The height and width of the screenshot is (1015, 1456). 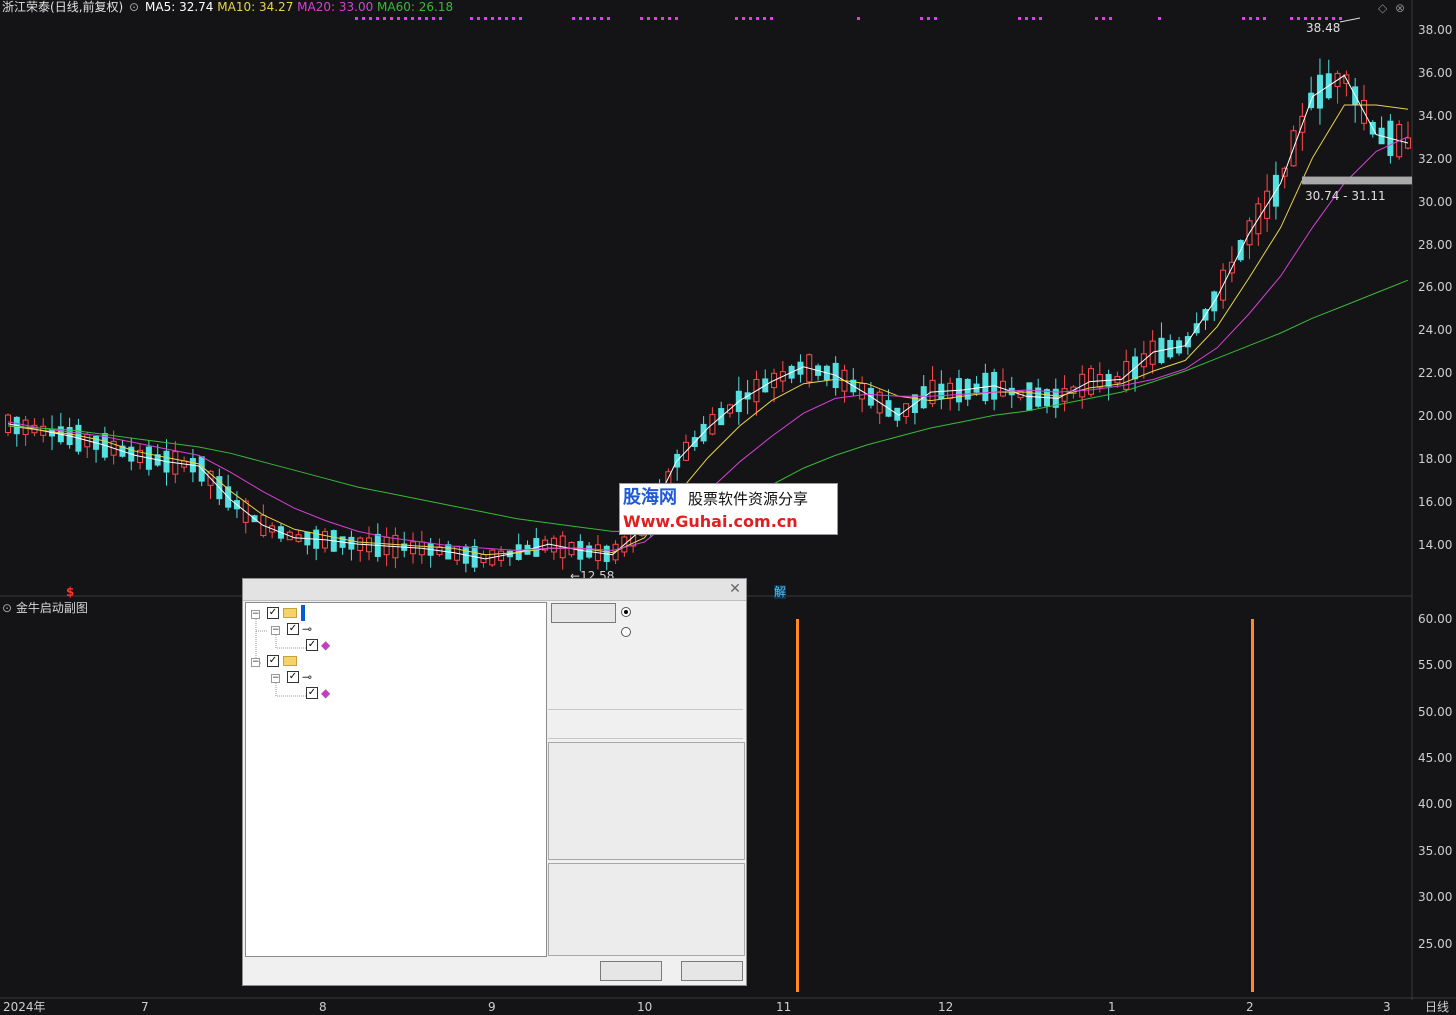 What do you see at coordinates (645, 1007) in the screenshot?
I see `date-label: 10` at bounding box center [645, 1007].